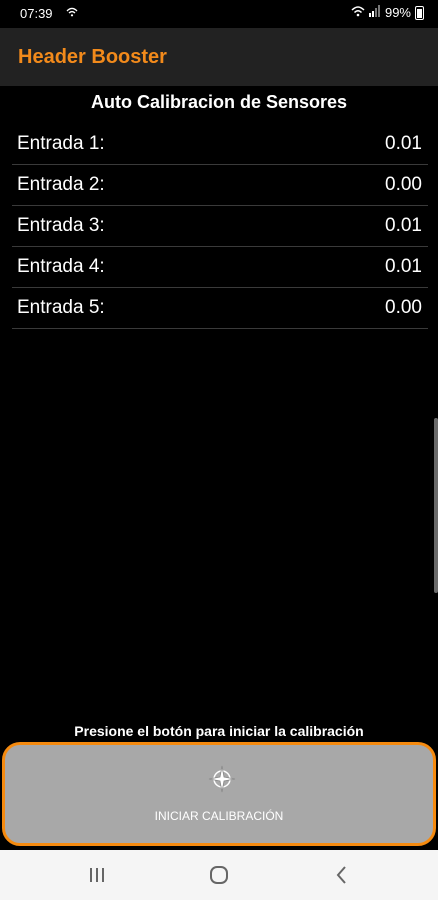 The height and width of the screenshot is (900, 438). I want to click on status-right: 99%, so click(387, 12).